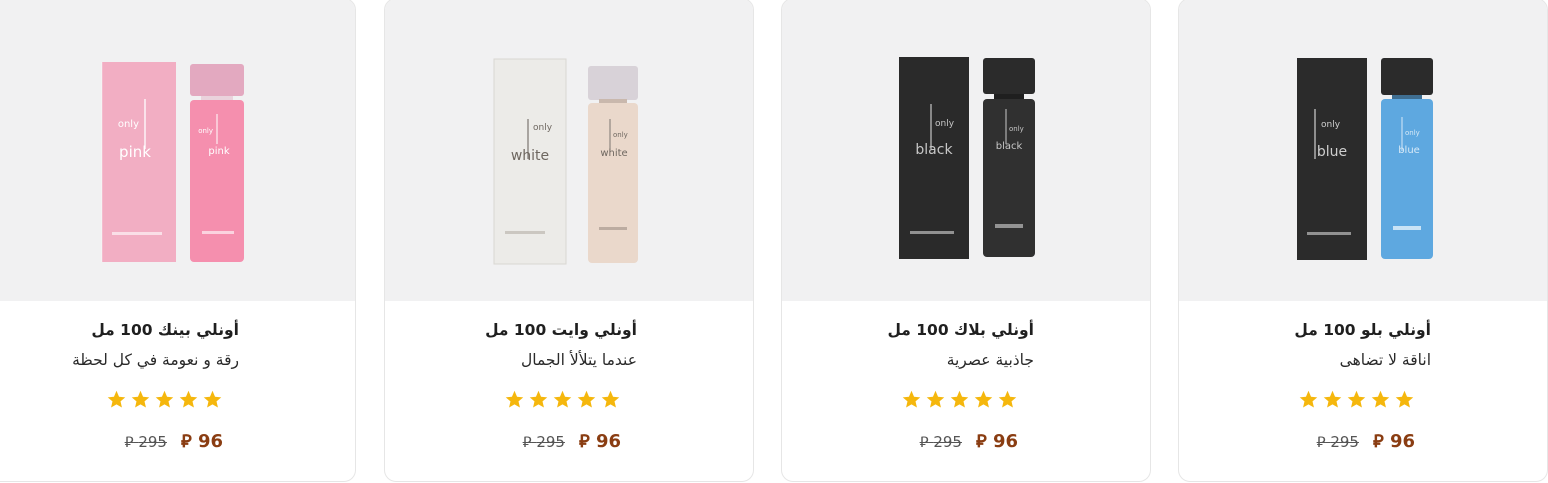  Describe the element at coordinates (578, 360) in the screenshot. I see `product-tagline: عندما يتلألأ الجمال` at that location.